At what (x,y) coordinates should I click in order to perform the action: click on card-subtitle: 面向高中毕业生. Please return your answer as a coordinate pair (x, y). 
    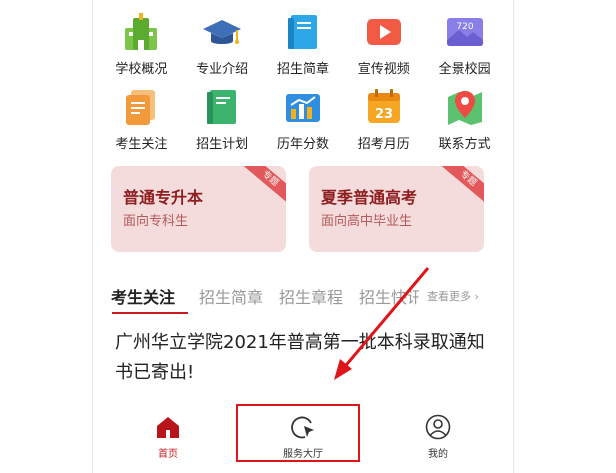
    Looking at the image, I should click on (367, 221).